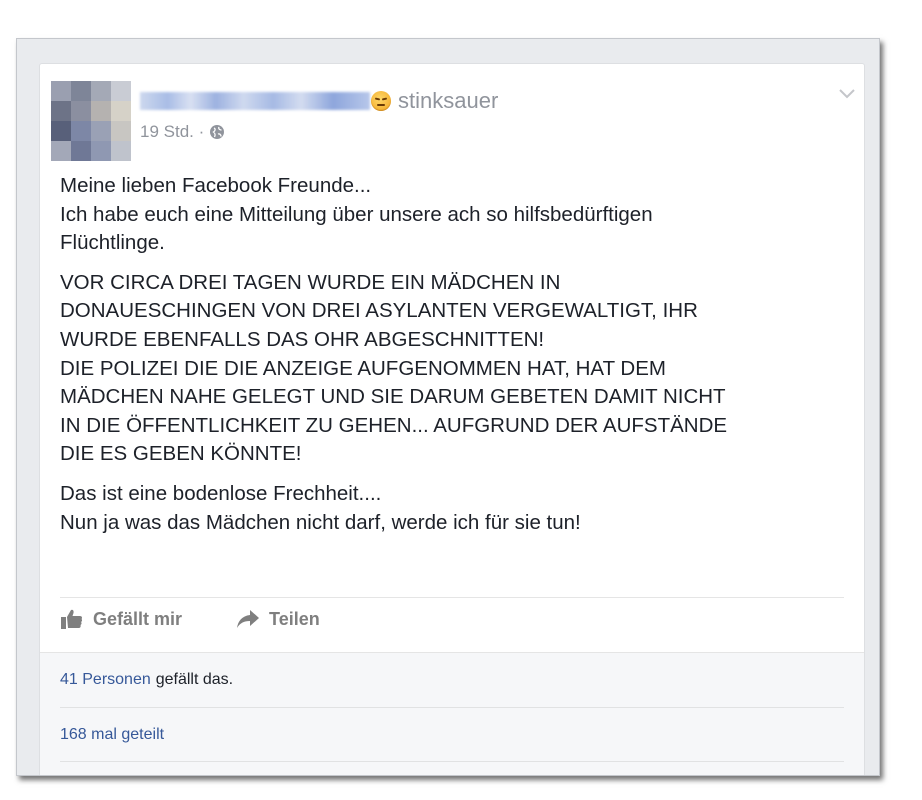  Describe the element at coordinates (91, 121) in the screenshot. I see `avatar` at that location.